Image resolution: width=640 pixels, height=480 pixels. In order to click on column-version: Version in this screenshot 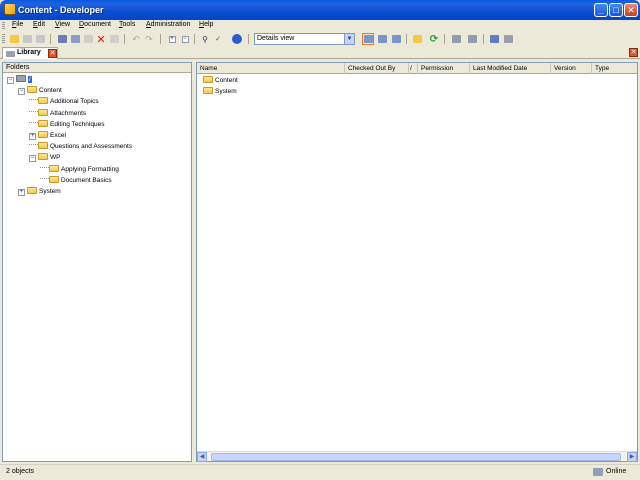, I will do `click(571, 68)`.